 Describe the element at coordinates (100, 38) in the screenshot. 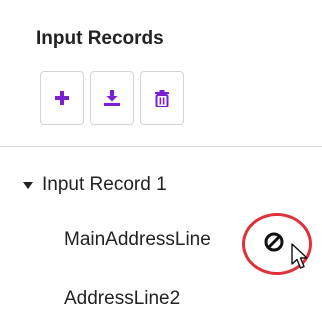

I see `panel-title: Input Records` at that location.